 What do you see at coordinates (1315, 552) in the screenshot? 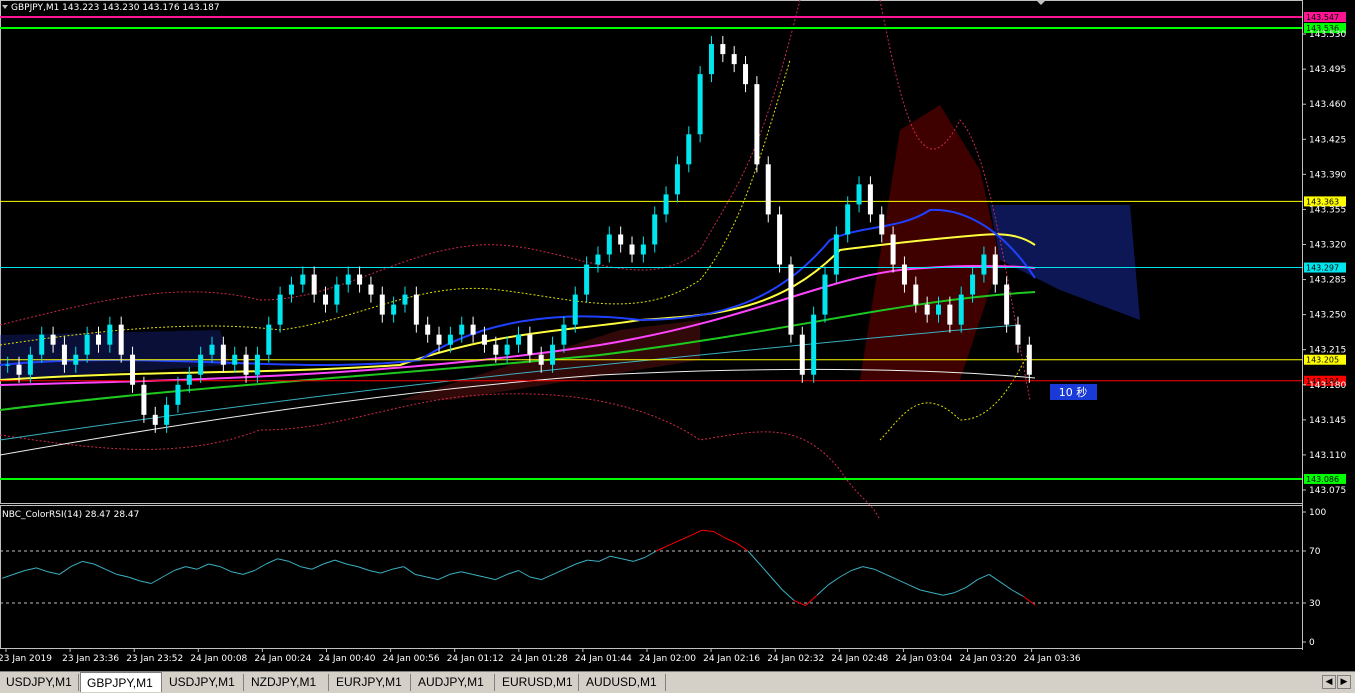
I see `rsi-tick-label: 70` at bounding box center [1315, 552].